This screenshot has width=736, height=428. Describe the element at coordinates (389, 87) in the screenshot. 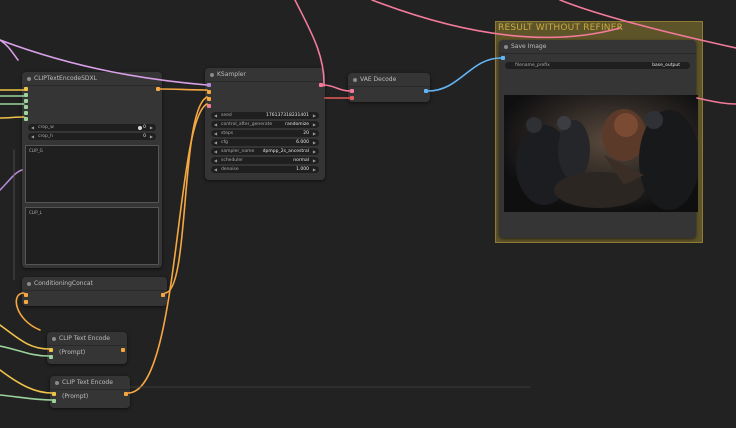

I see `vae-decode-node: VAE Decode` at that location.